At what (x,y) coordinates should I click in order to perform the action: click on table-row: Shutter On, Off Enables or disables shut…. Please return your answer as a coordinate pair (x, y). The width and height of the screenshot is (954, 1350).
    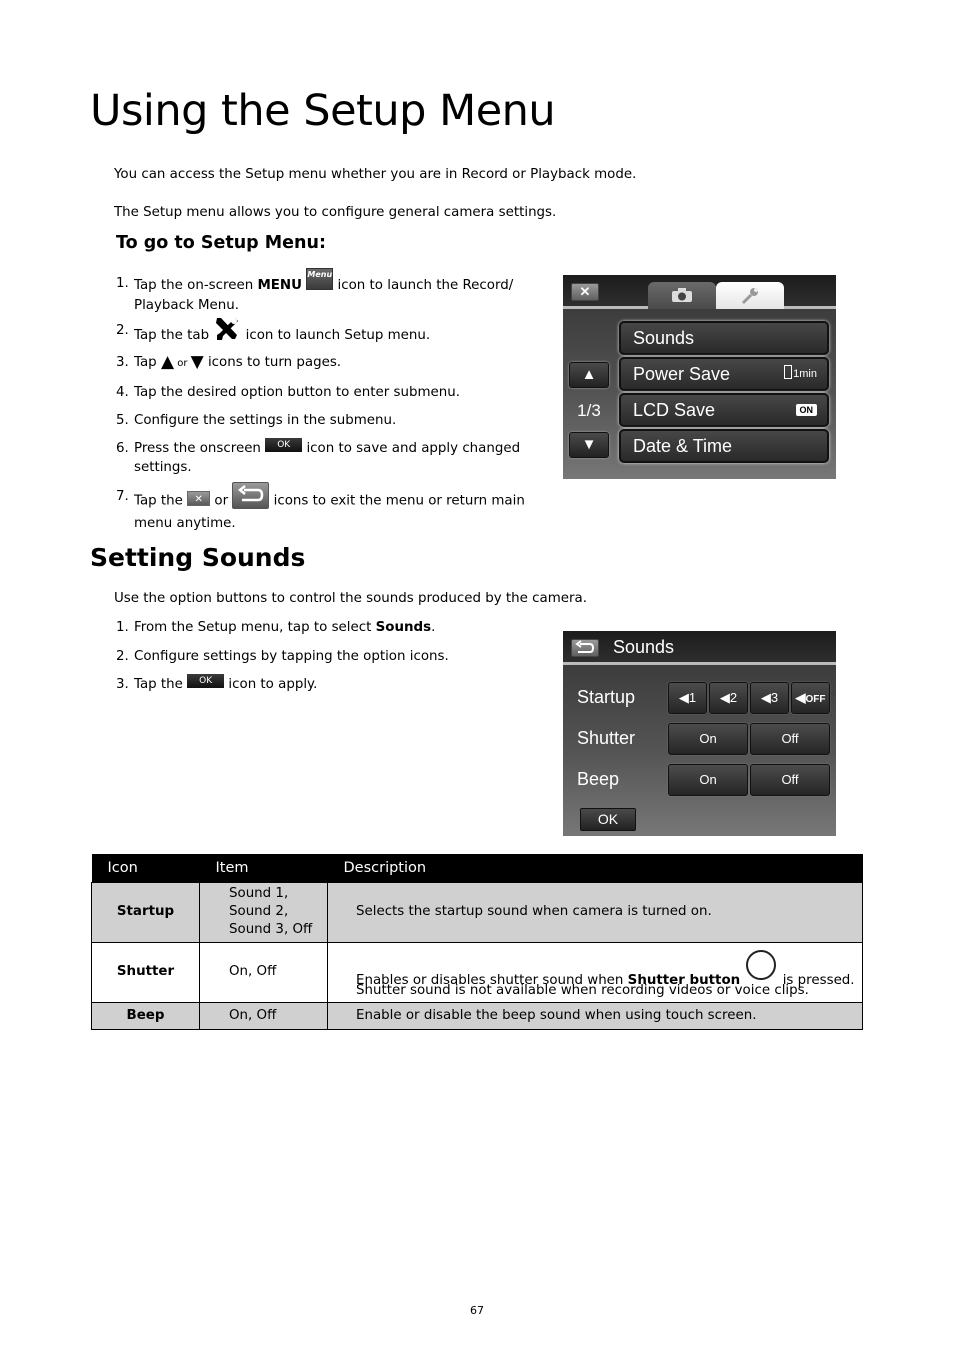
    Looking at the image, I should click on (477, 972).